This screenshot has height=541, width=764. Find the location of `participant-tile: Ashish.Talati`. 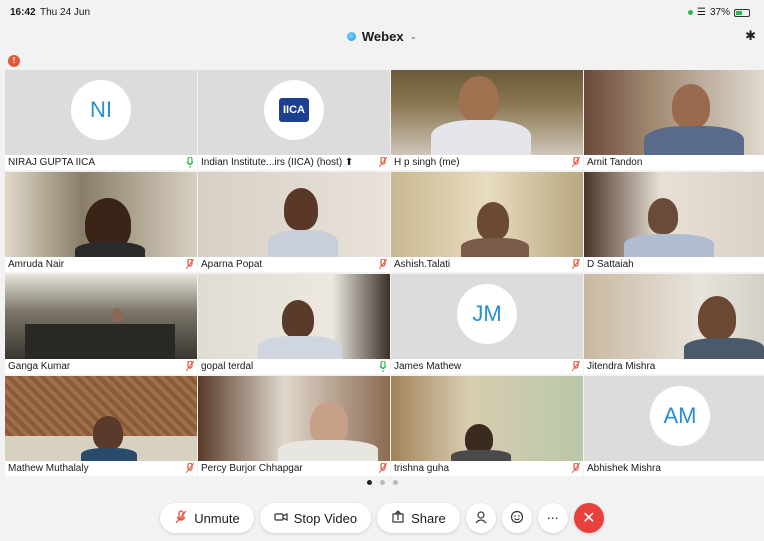

participant-tile: Ashish.Talati is located at coordinates (487, 222).